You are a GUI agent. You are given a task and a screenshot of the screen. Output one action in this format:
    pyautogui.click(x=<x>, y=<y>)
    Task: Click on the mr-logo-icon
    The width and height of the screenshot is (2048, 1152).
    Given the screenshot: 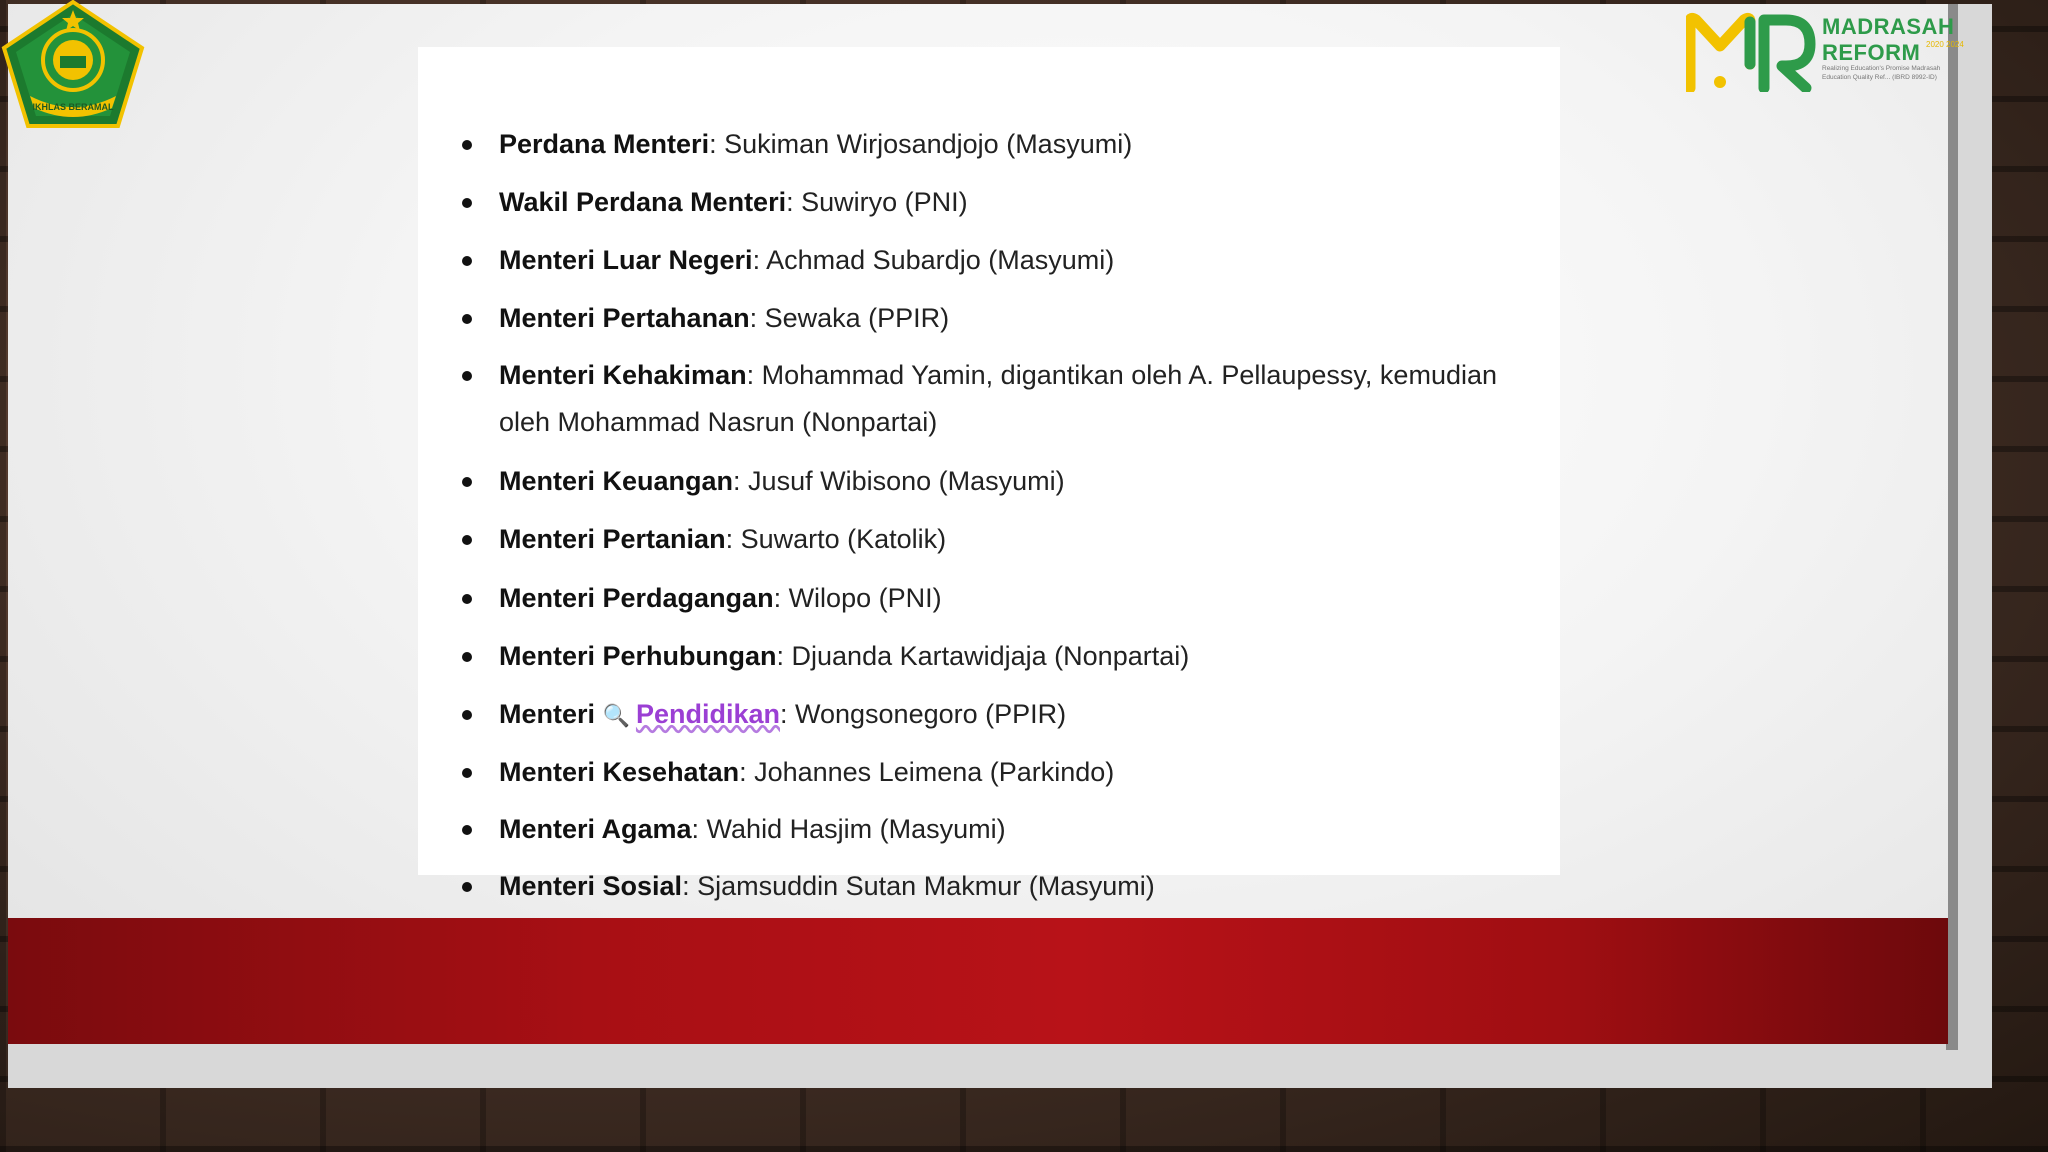 What is the action you would take?
    pyautogui.click(x=1750, y=53)
    